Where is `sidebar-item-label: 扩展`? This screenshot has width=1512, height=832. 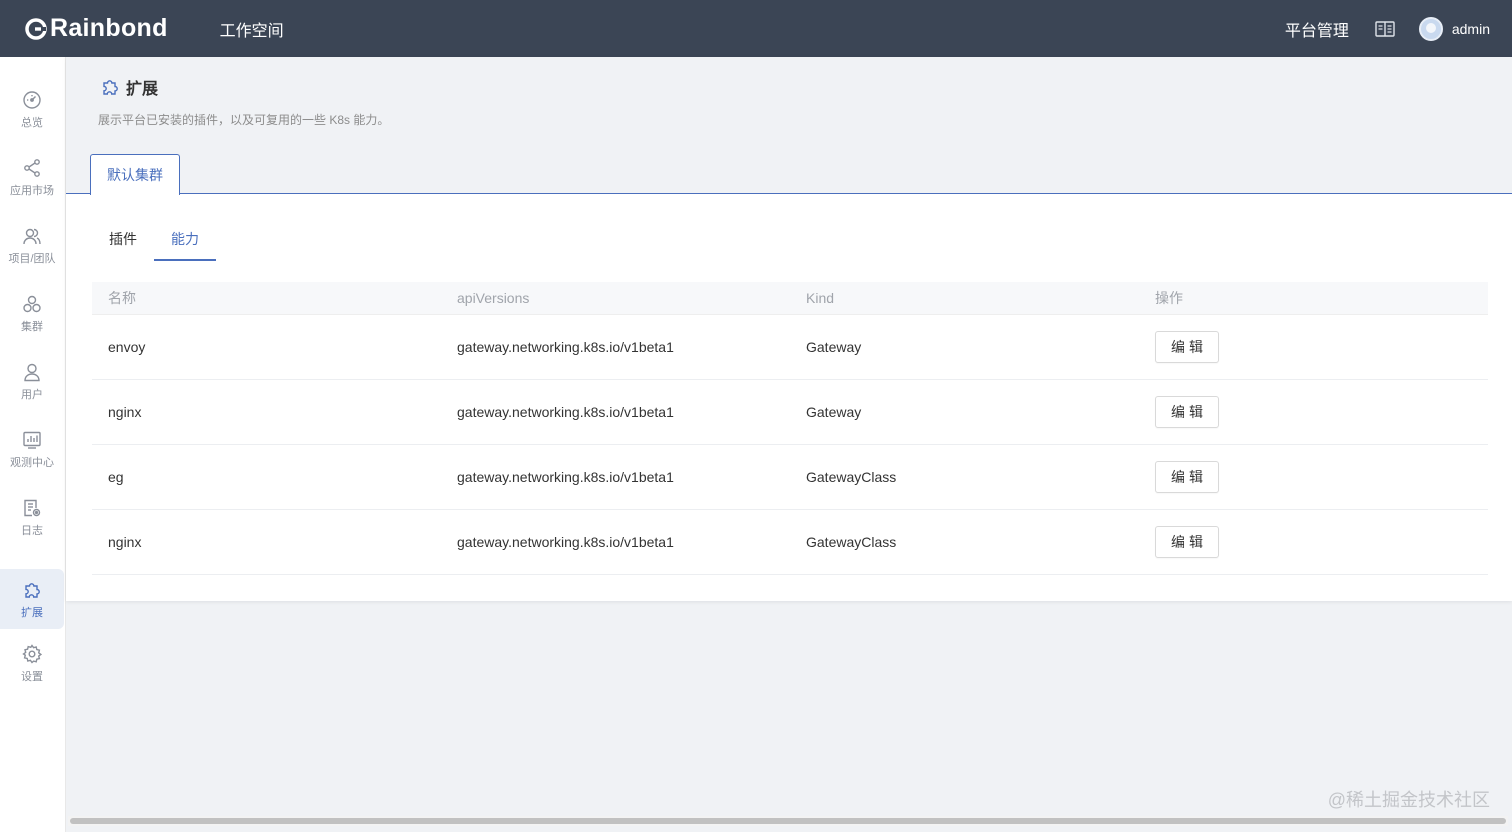 sidebar-item-label: 扩展 is located at coordinates (32, 612).